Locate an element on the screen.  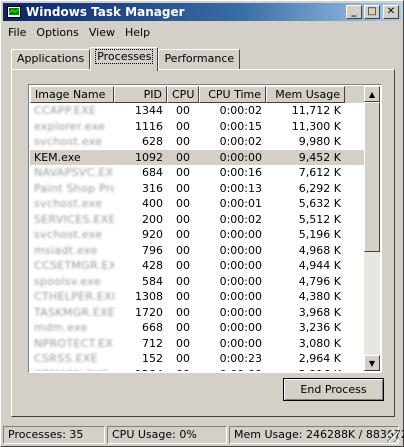
process-pid: 712 is located at coordinates (152, 343).